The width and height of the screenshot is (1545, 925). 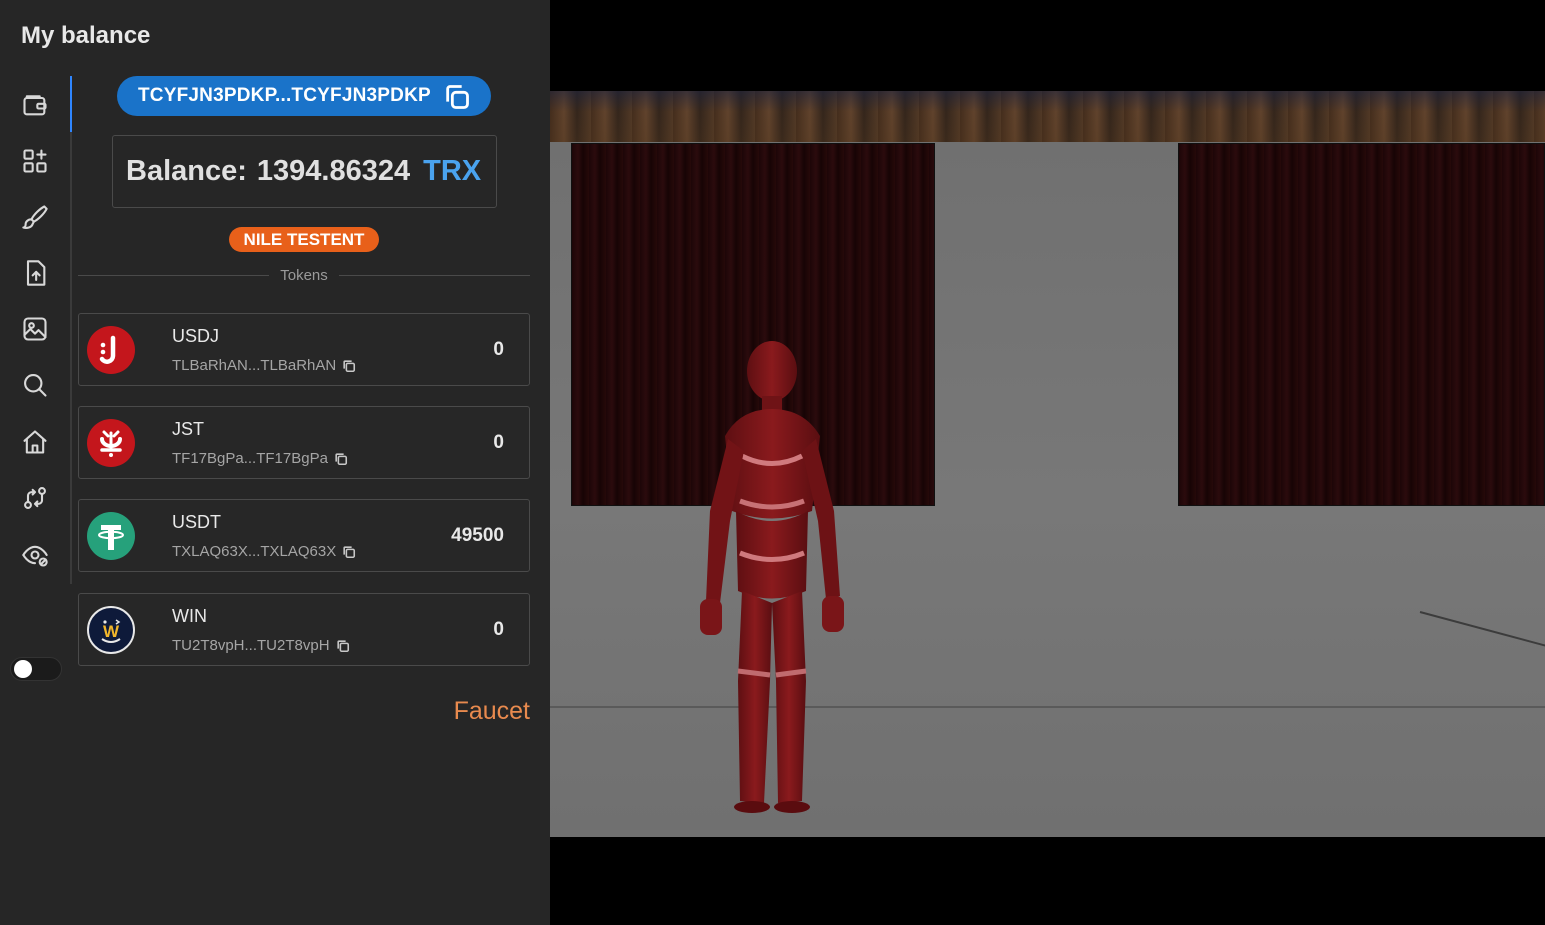 I want to click on balance-value: 1394.86324, so click(x=333, y=171).